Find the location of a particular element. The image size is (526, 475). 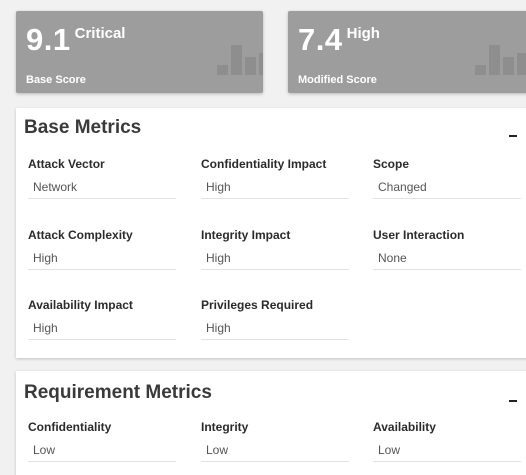

metric-label: Confidentiality Impact is located at coordinates (264, 164).